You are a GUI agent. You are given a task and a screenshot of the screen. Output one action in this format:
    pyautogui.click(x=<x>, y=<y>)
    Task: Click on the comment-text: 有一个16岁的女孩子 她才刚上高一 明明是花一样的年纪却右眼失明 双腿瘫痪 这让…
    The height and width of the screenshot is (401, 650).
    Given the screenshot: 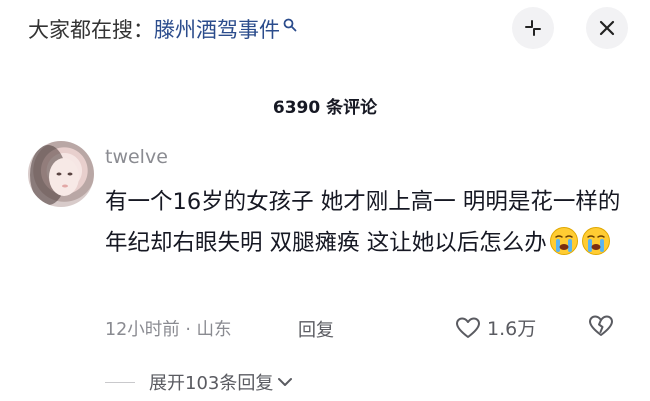 What is the action you would take?
    pyautogui.click(x=363, y=222)
    